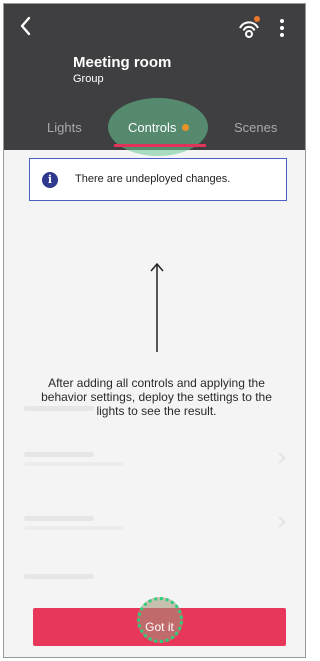 This screenshot has width=320, height=661. I want to click on up-arrow-icon, so click(157, 307).